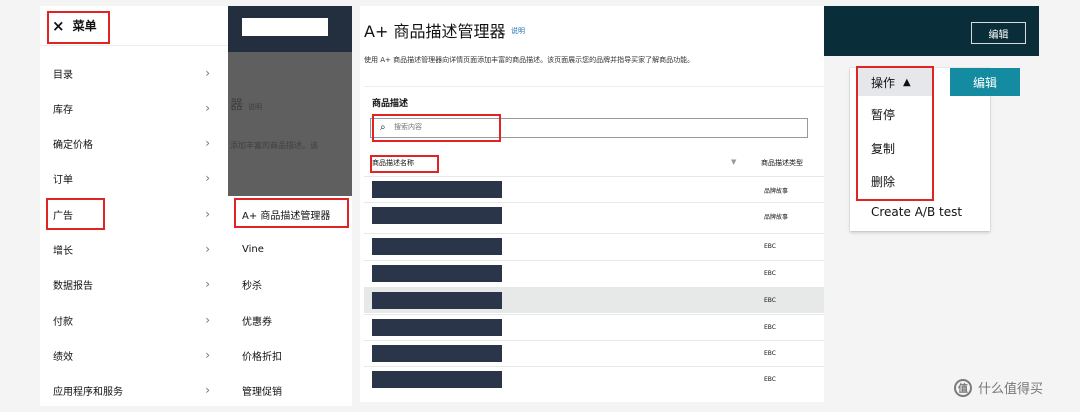 Image resolution: width=1080 pixels, height=412 pixels. Describe the element at coordinates (985, 82) in the screenshot. I see `edit-button: 编辑` at that location.